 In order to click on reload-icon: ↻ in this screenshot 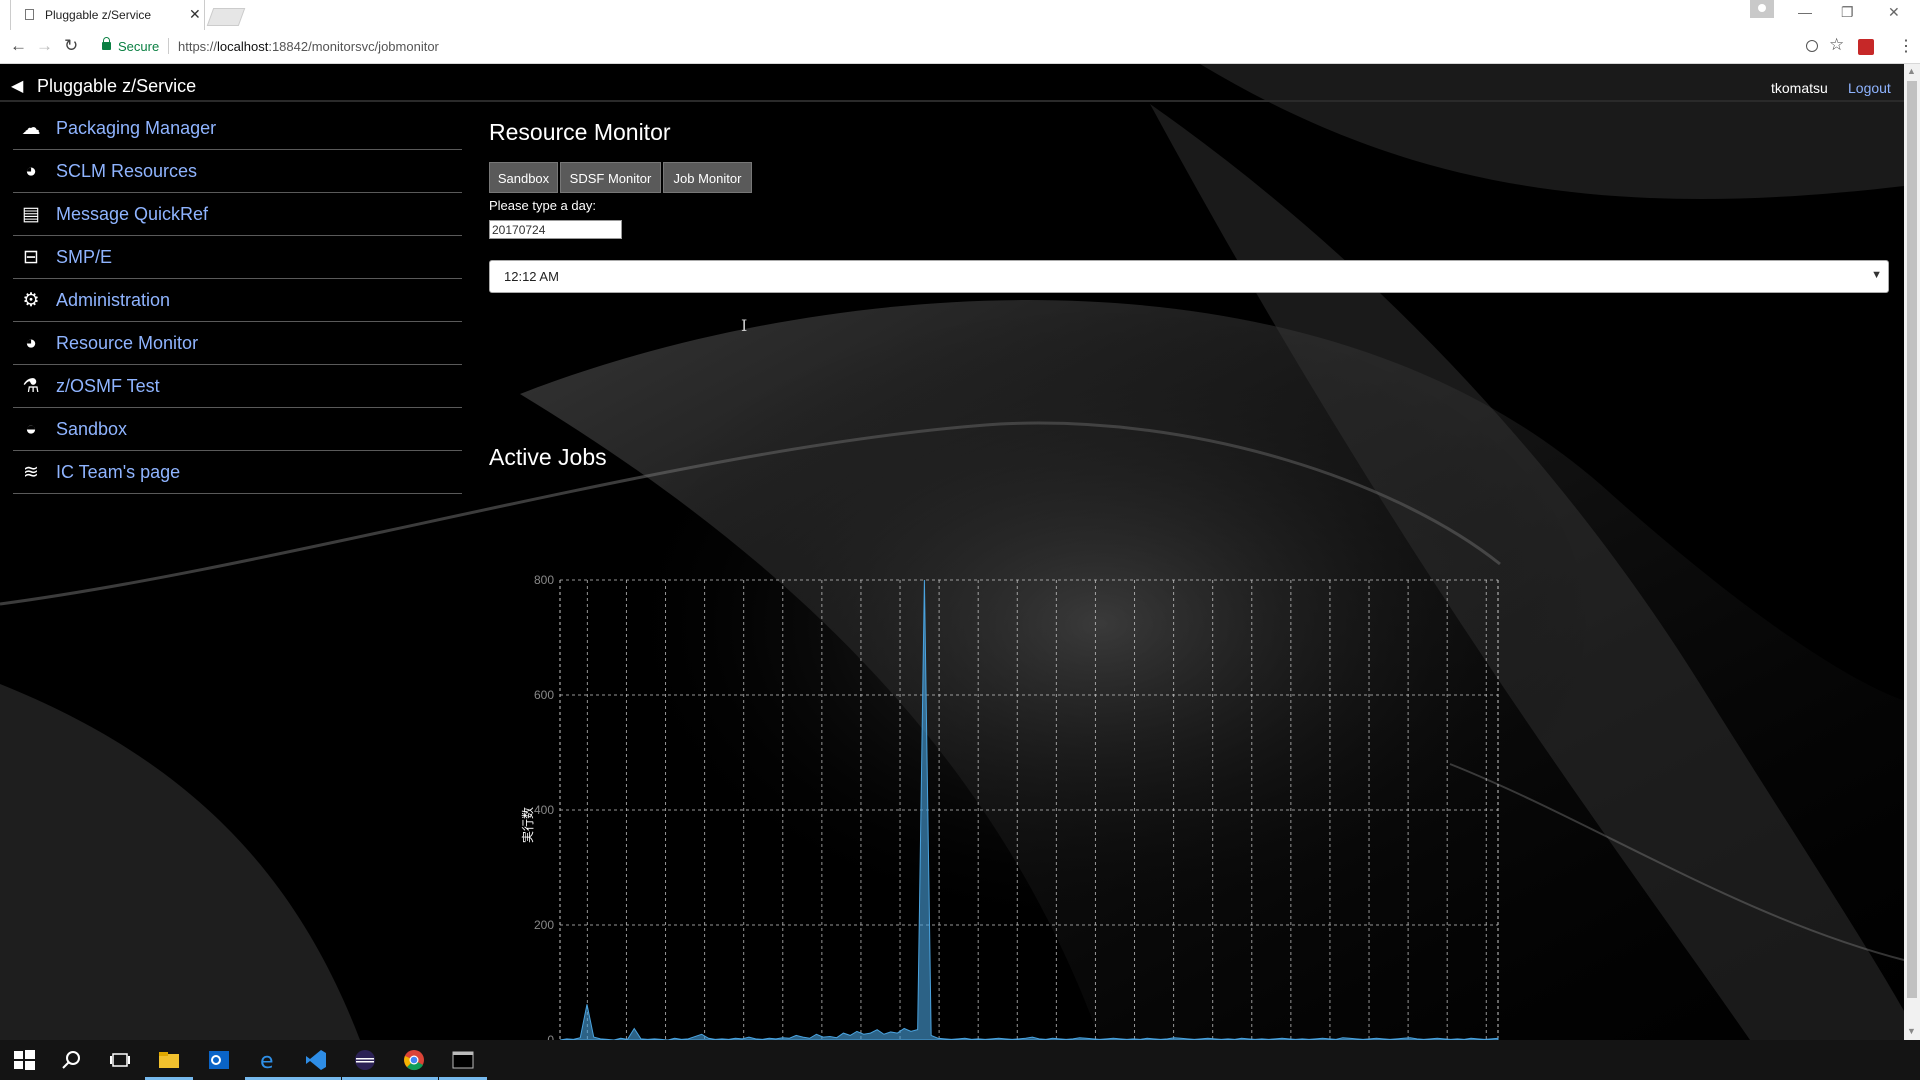, I will do `click(71, 46)`.